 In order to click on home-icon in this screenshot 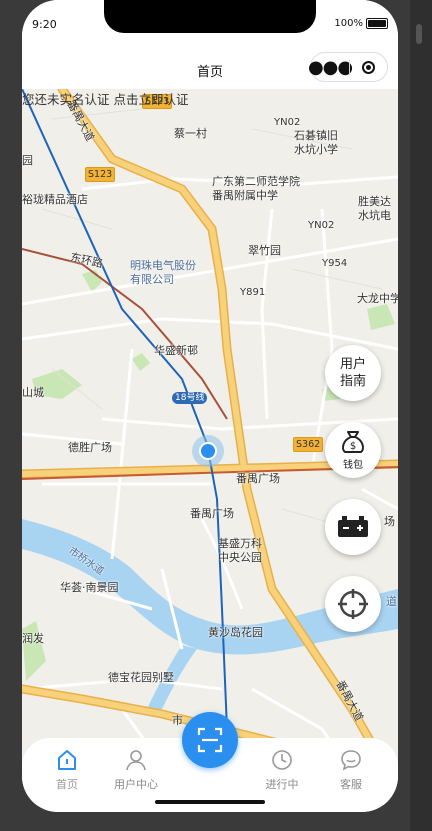, I will do `click(67, 760)`.